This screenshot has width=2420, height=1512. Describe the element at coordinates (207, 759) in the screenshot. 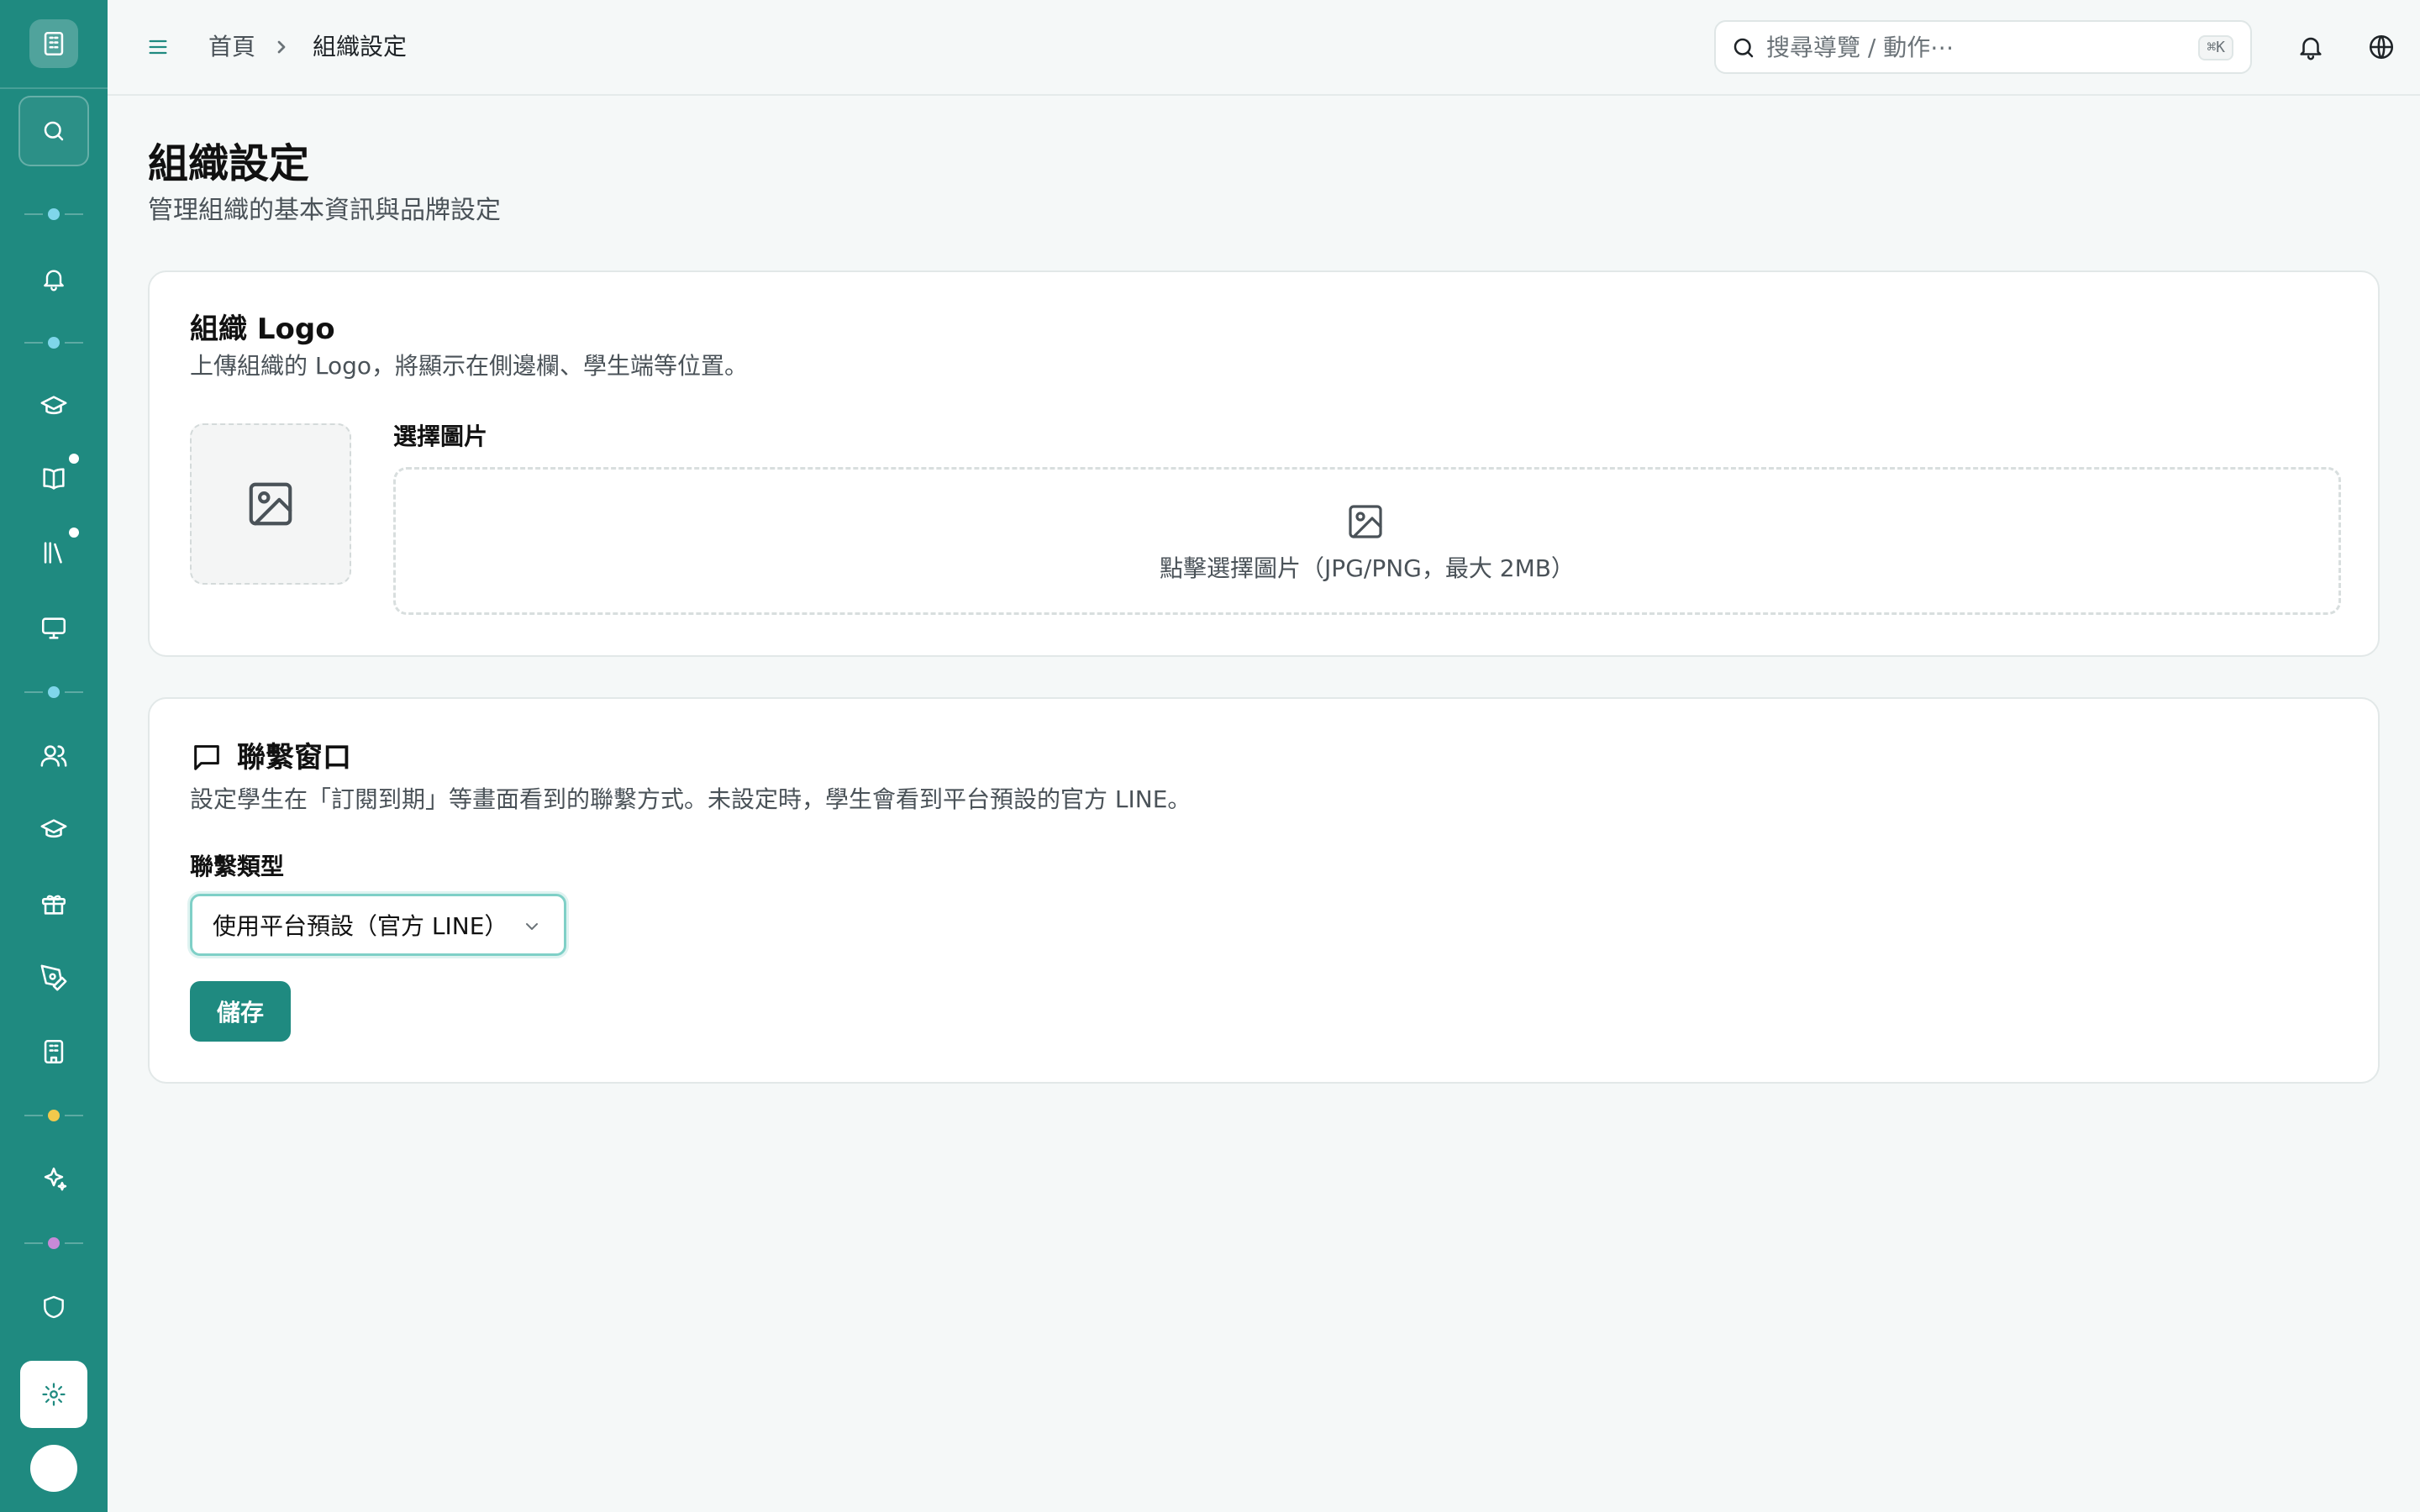

I see `message-square-icon` at that location.